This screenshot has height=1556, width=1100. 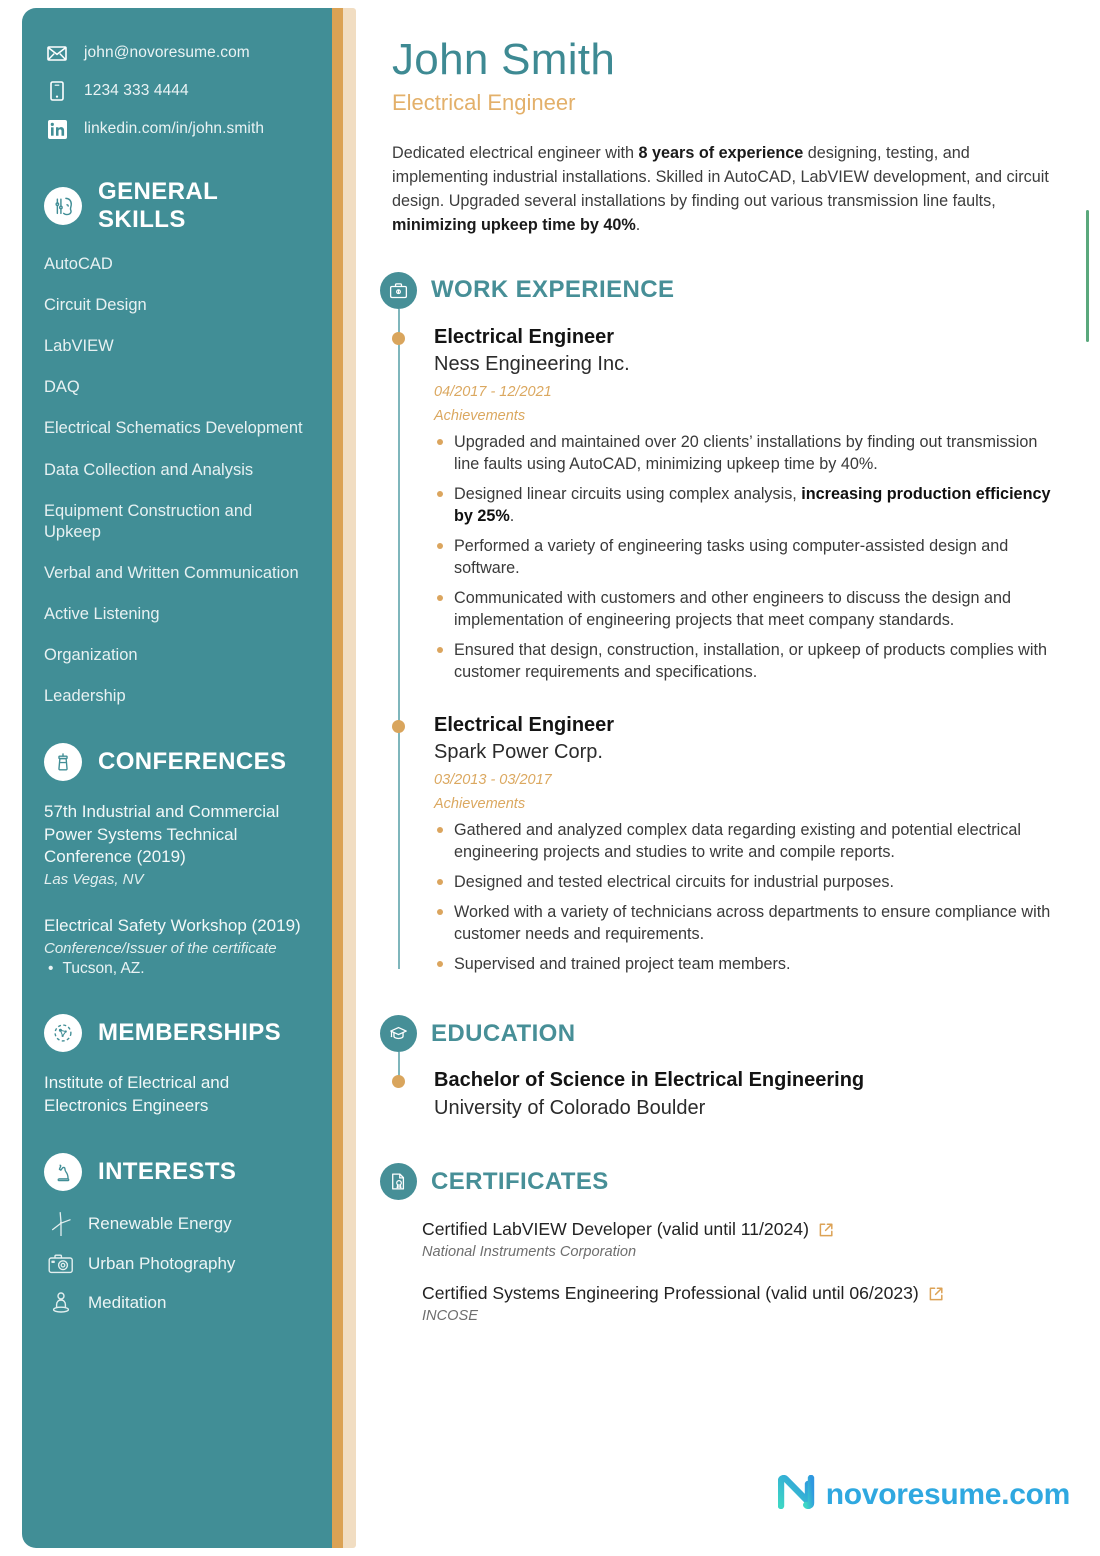 I want to click on section-work-experience-header: WORK EXPERIENCE, so click(x=722, y=290).